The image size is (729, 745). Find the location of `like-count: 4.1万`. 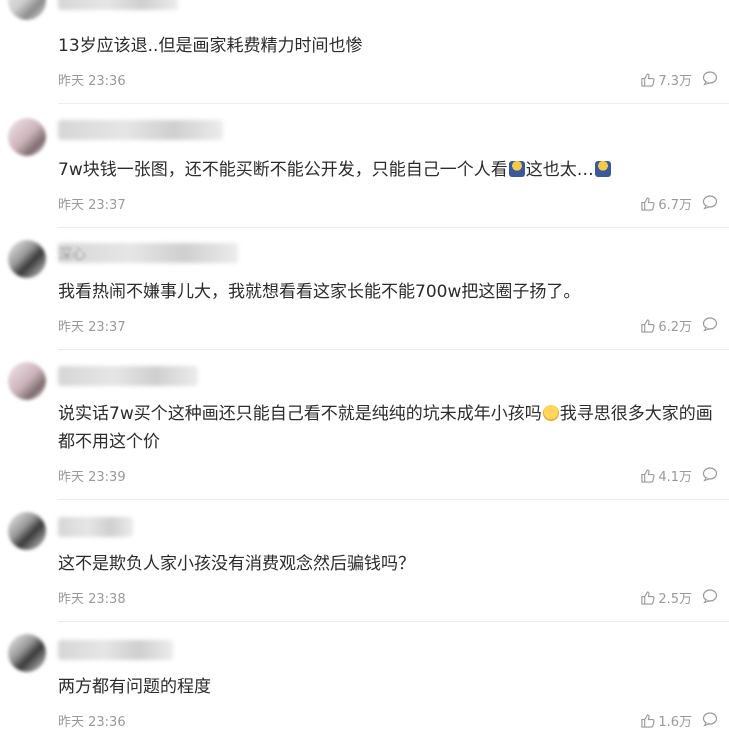

like-count: 4.1万 is located at coordinates (675, 477).